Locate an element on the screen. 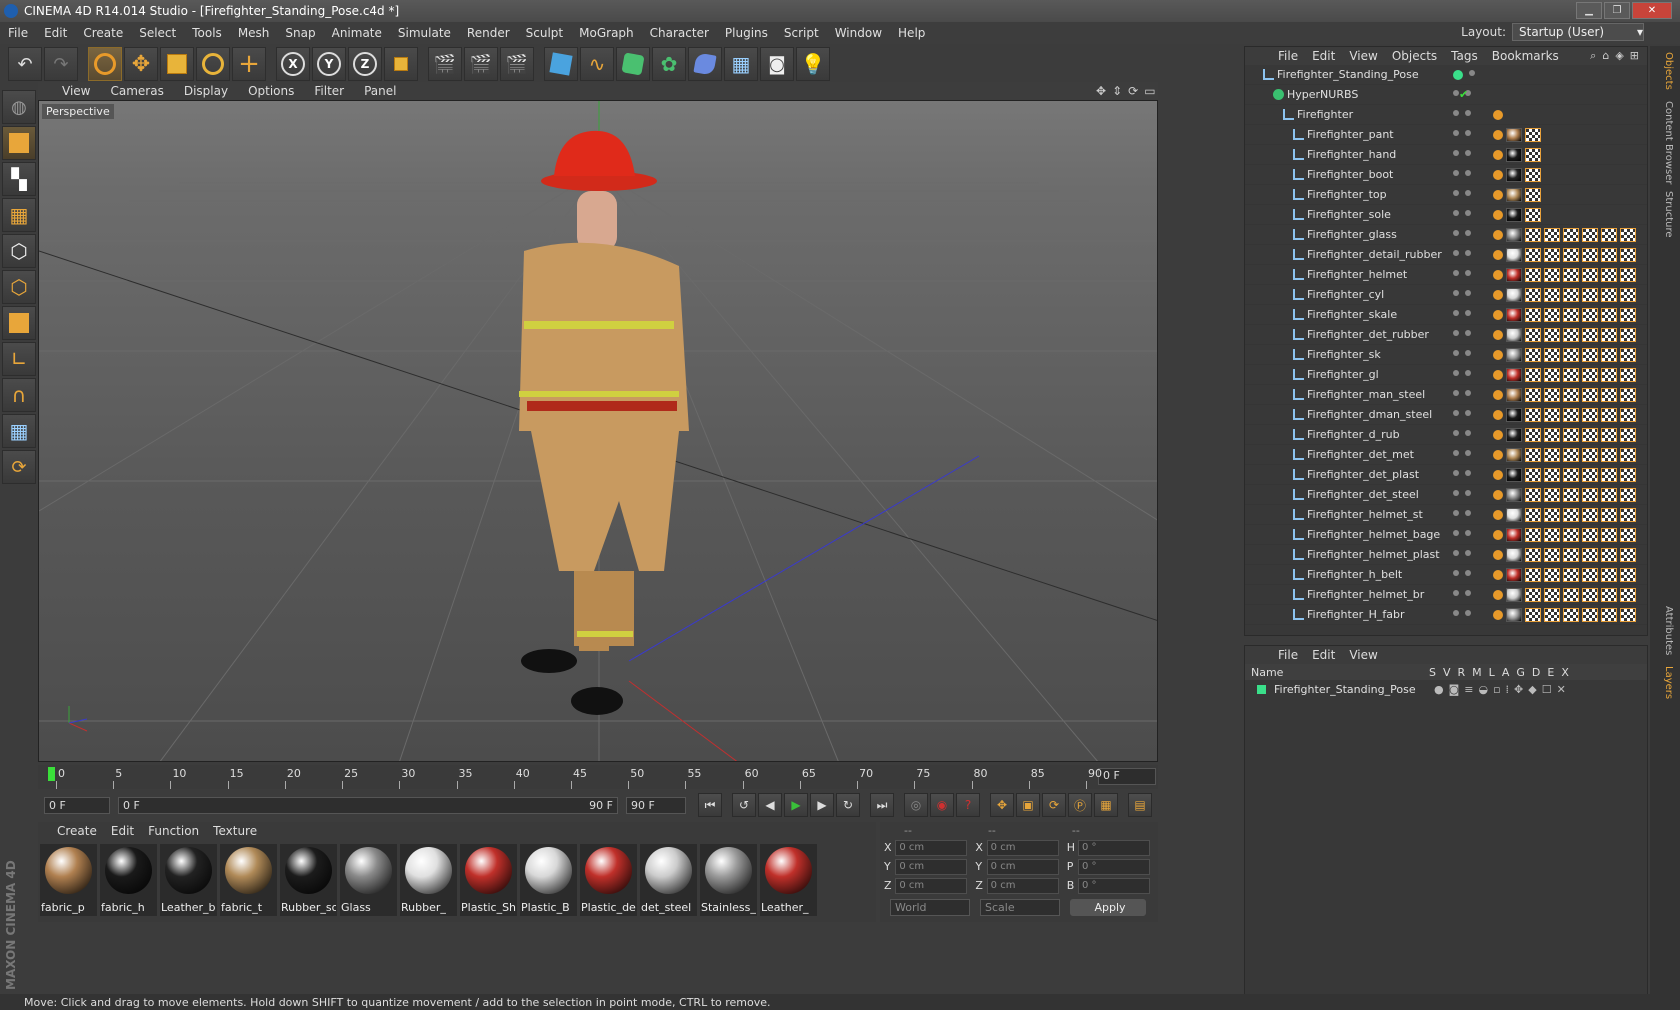 The height and width of the screenshot is (1010, 1680). z-axis-lock-button: Z is located at coordinates (365, 64).